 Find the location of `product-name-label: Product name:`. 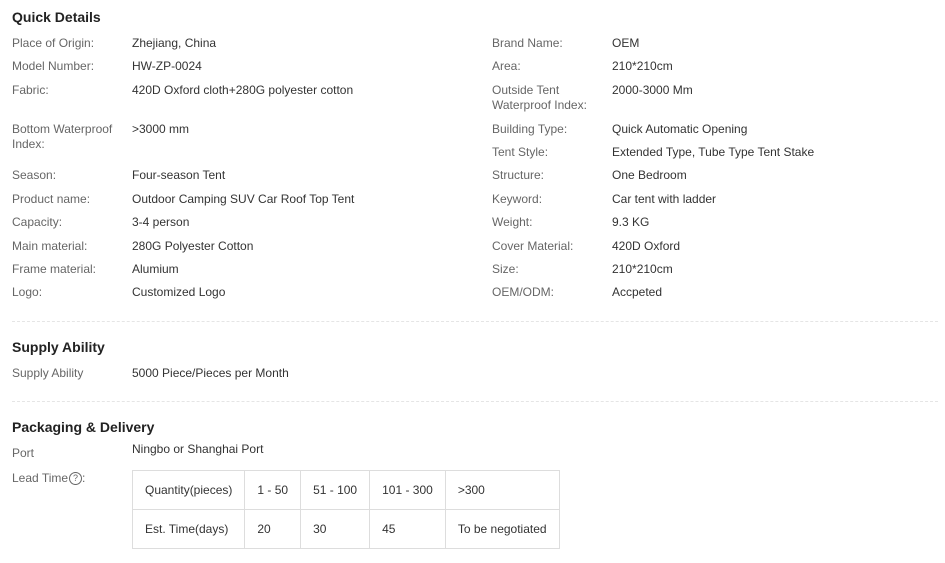

product-name-label: Product name: is located at coordinates (51, 199).